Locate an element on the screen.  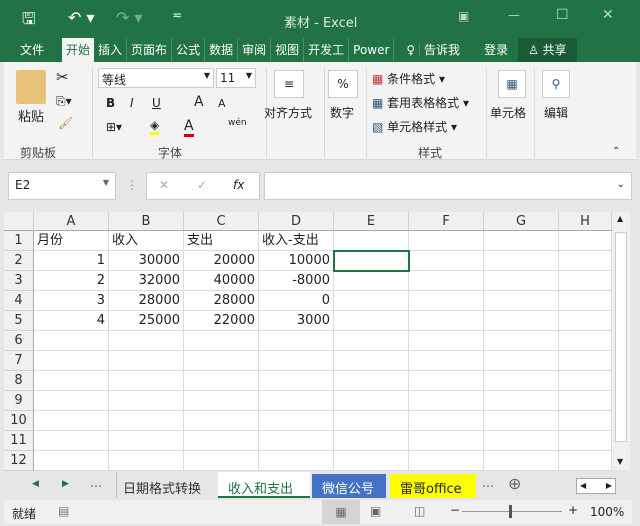
redo-icon: ↷ ▾ is located at coordinates (129, 17).